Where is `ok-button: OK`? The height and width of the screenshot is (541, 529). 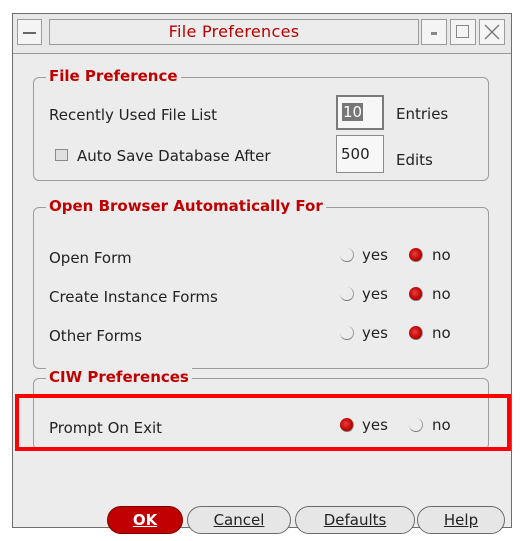
ok-button: OK is located at coordinates (145, 520).